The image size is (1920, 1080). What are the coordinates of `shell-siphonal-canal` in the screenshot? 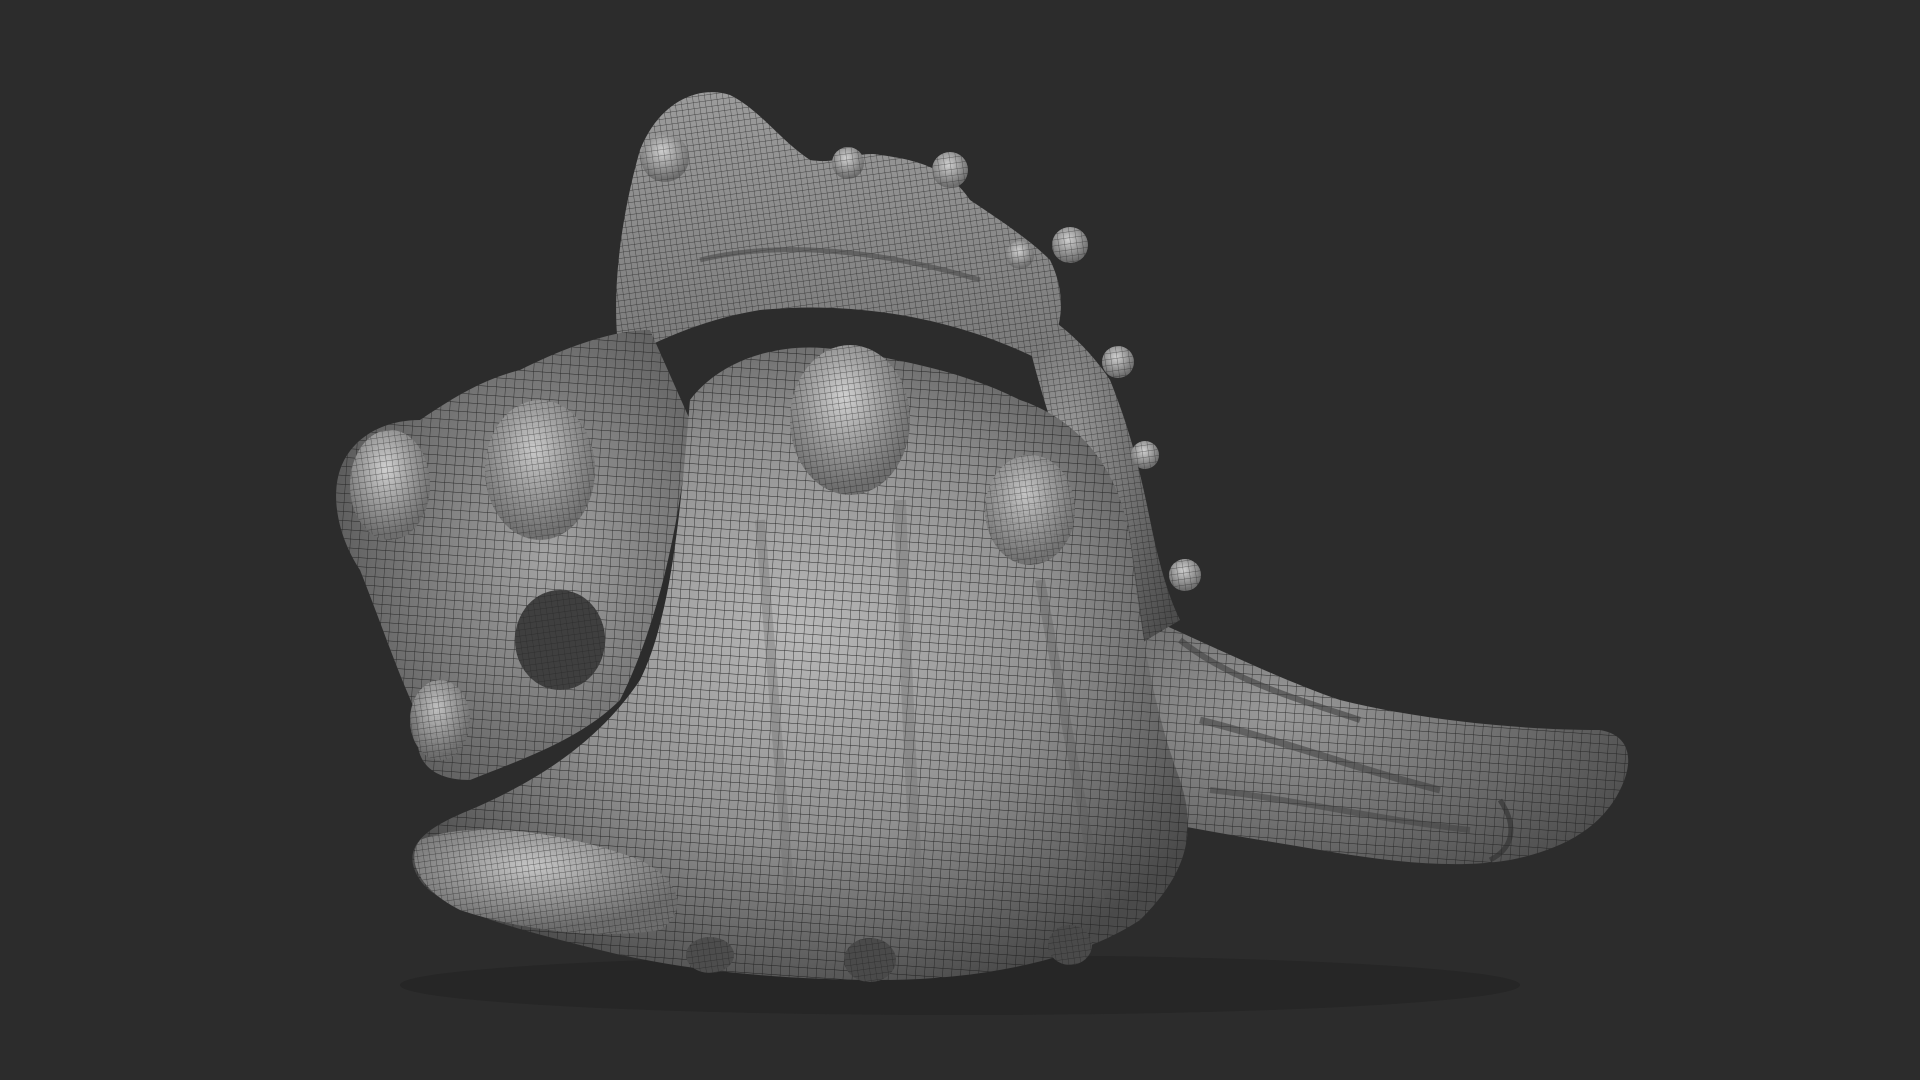 It's located at (1379, 737).